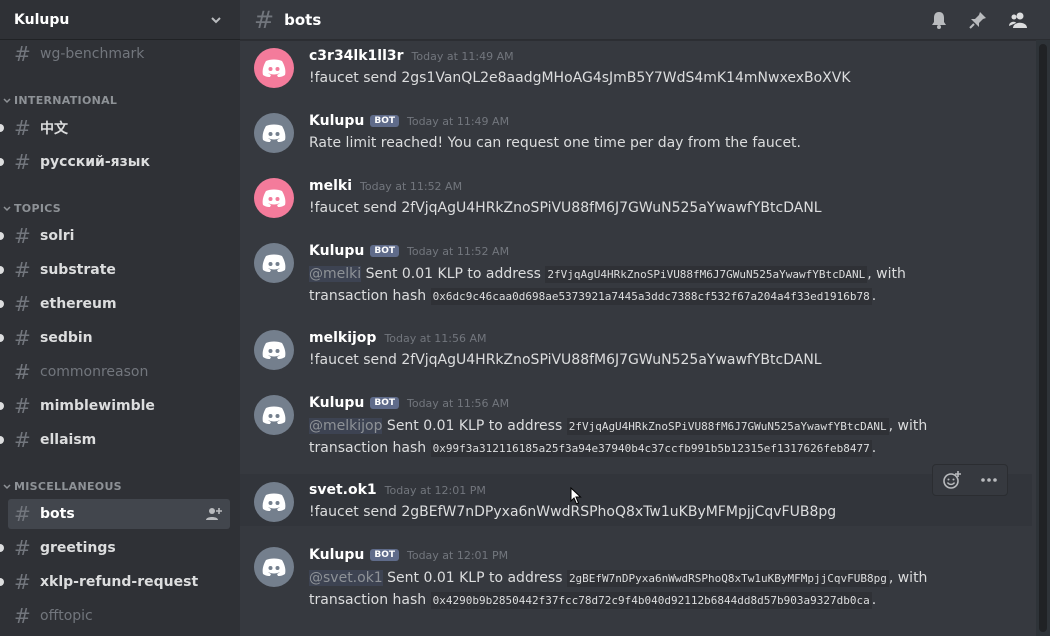 This screenshot has width=1050, height=636. What do you see at coordinates (411, 186) in the screenshot?
I see `timestamp: Today at 11:52 AM` at bounding box center [411, 186].